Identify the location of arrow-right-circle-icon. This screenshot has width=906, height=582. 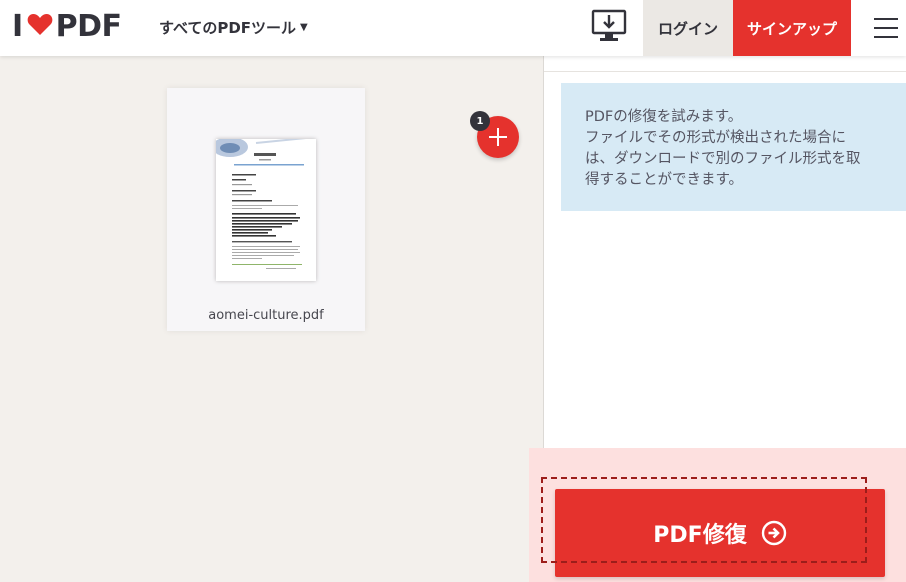
(774, 533).